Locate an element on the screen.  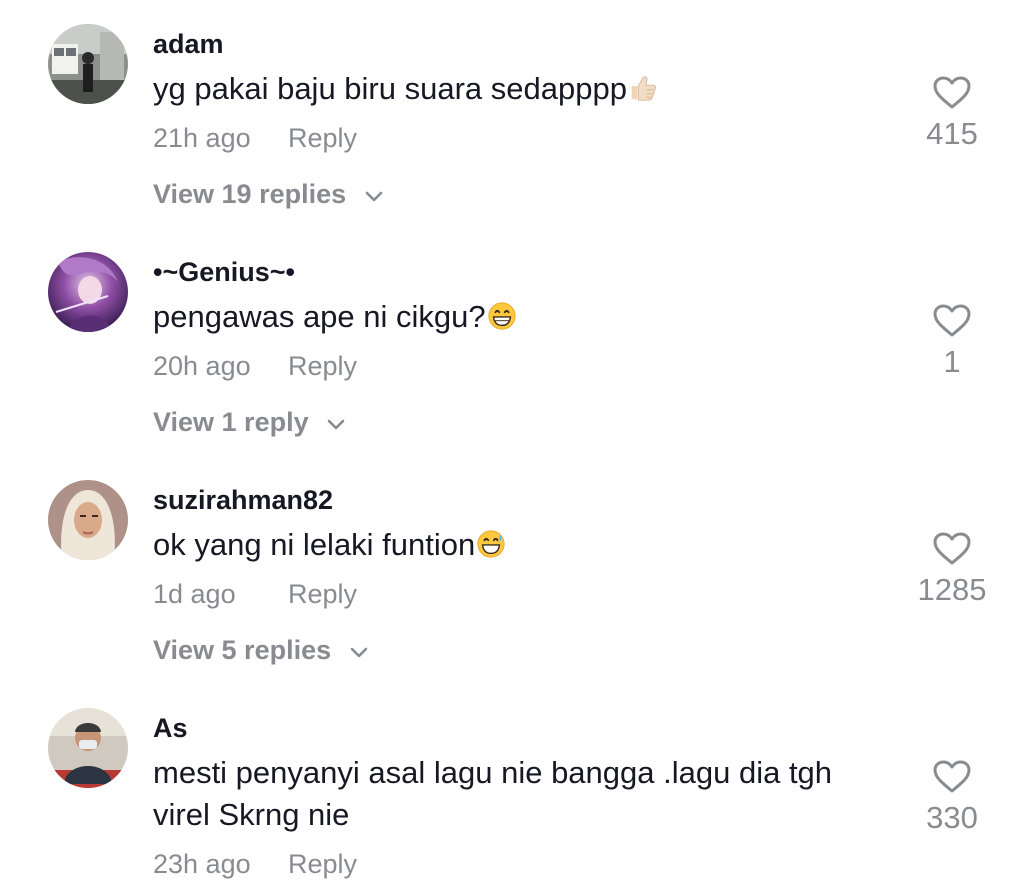
view-replies-label: View 5 replies is located at coordinates (242, 650).